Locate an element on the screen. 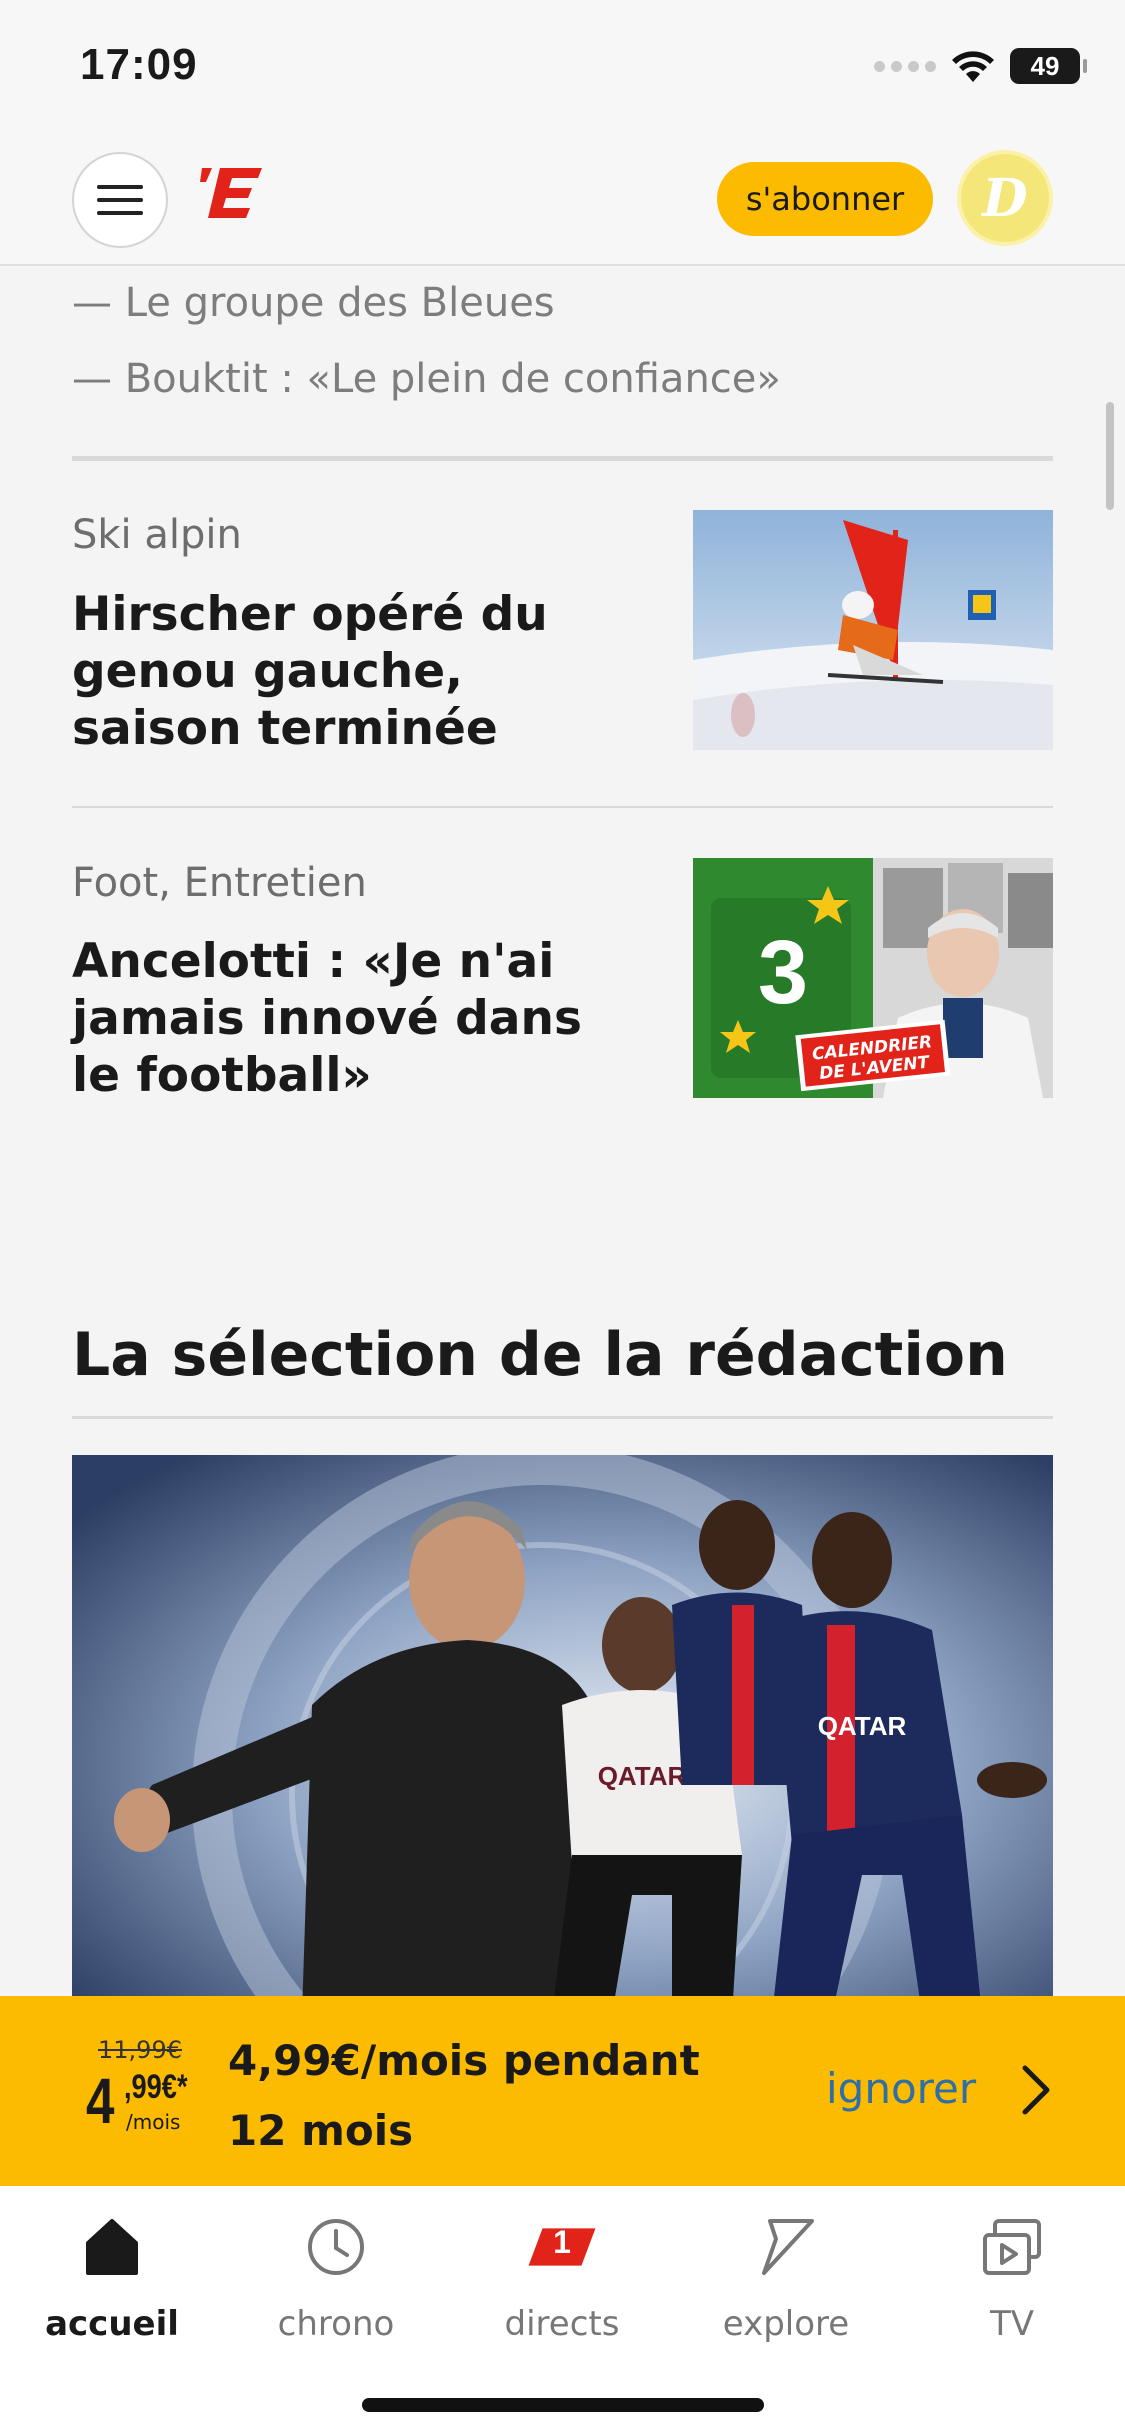  tab-tv: TV is located at coordinates (1012, 2287).